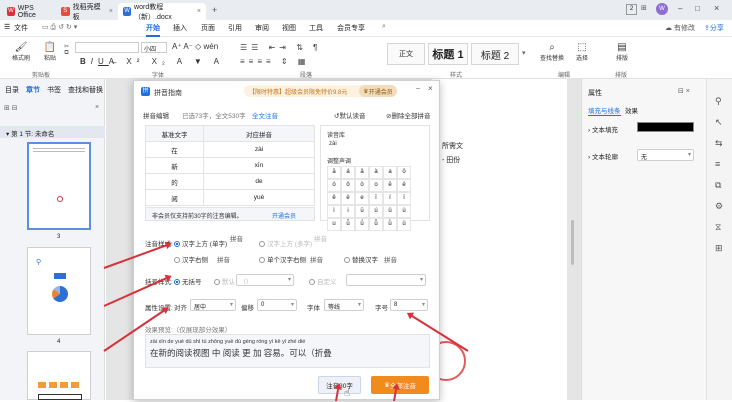  Describe the element at coordinates (97, 107) in the screenshot. I see `close-panel-icon: ×` at that location.